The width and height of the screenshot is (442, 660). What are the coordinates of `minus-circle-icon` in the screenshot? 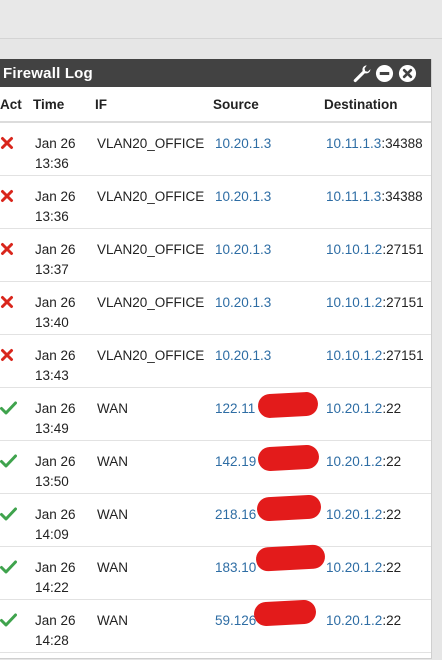 It's located at (384, 73).